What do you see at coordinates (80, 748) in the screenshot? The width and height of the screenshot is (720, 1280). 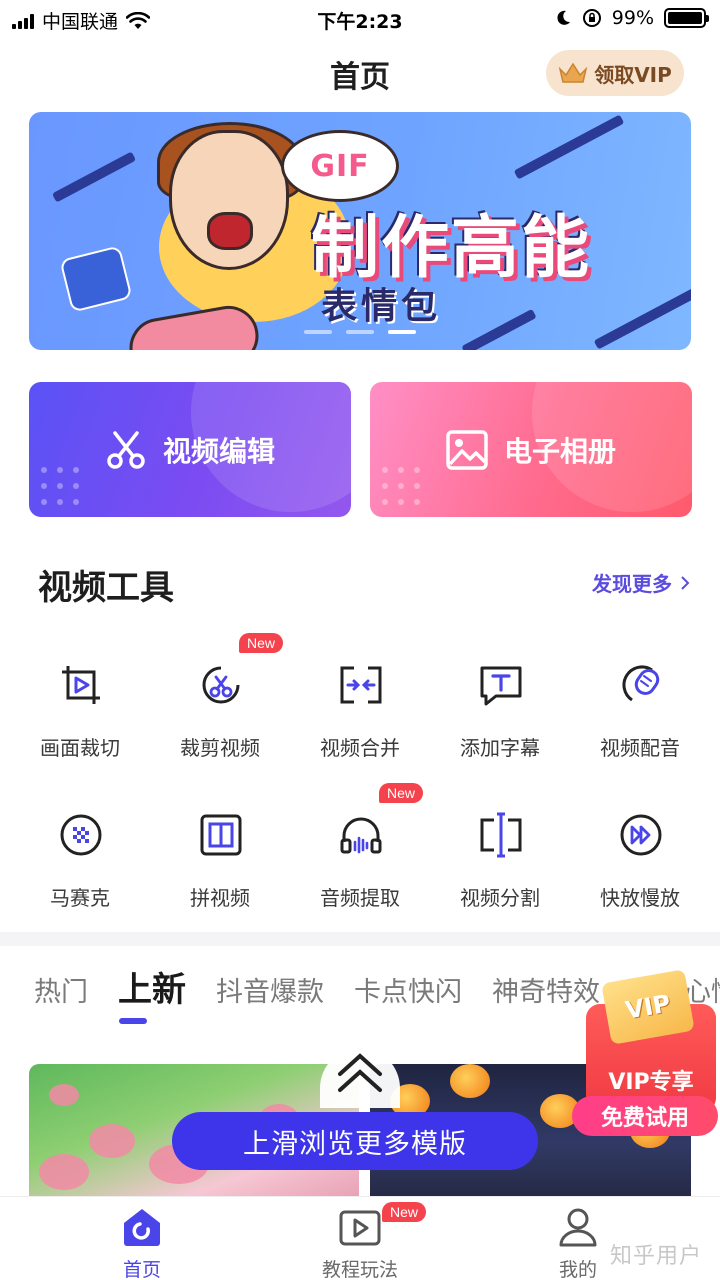 I see `tool-label: 画面裁切` at bounding box center [80, 748].